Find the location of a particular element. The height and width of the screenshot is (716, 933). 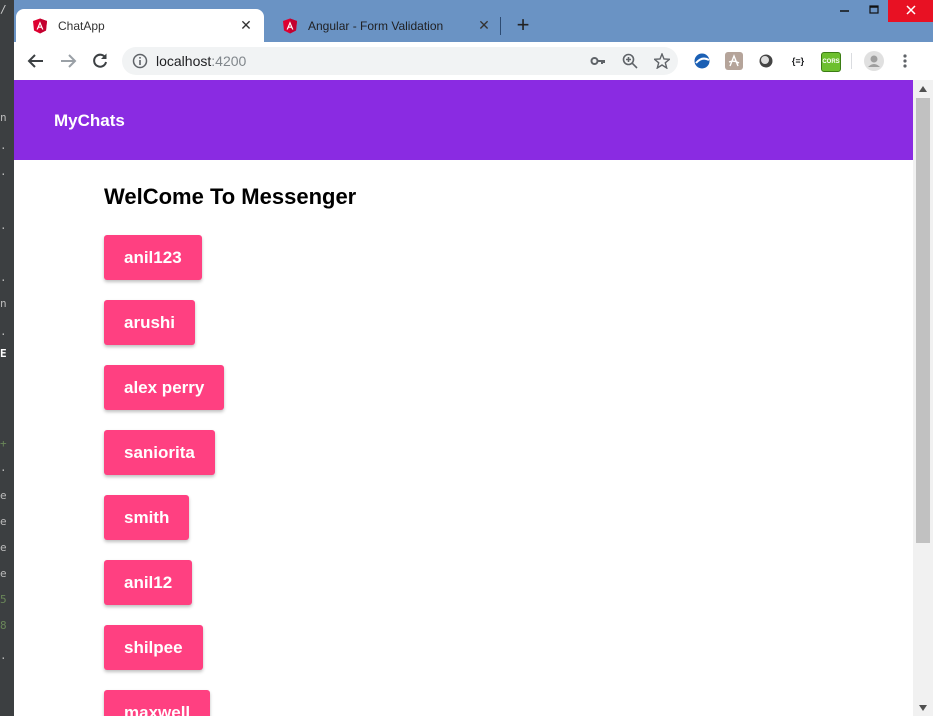

title-bar: ChatApp ✕ Angular - Form Validation ✕ + is located at coordinates (473, 21).